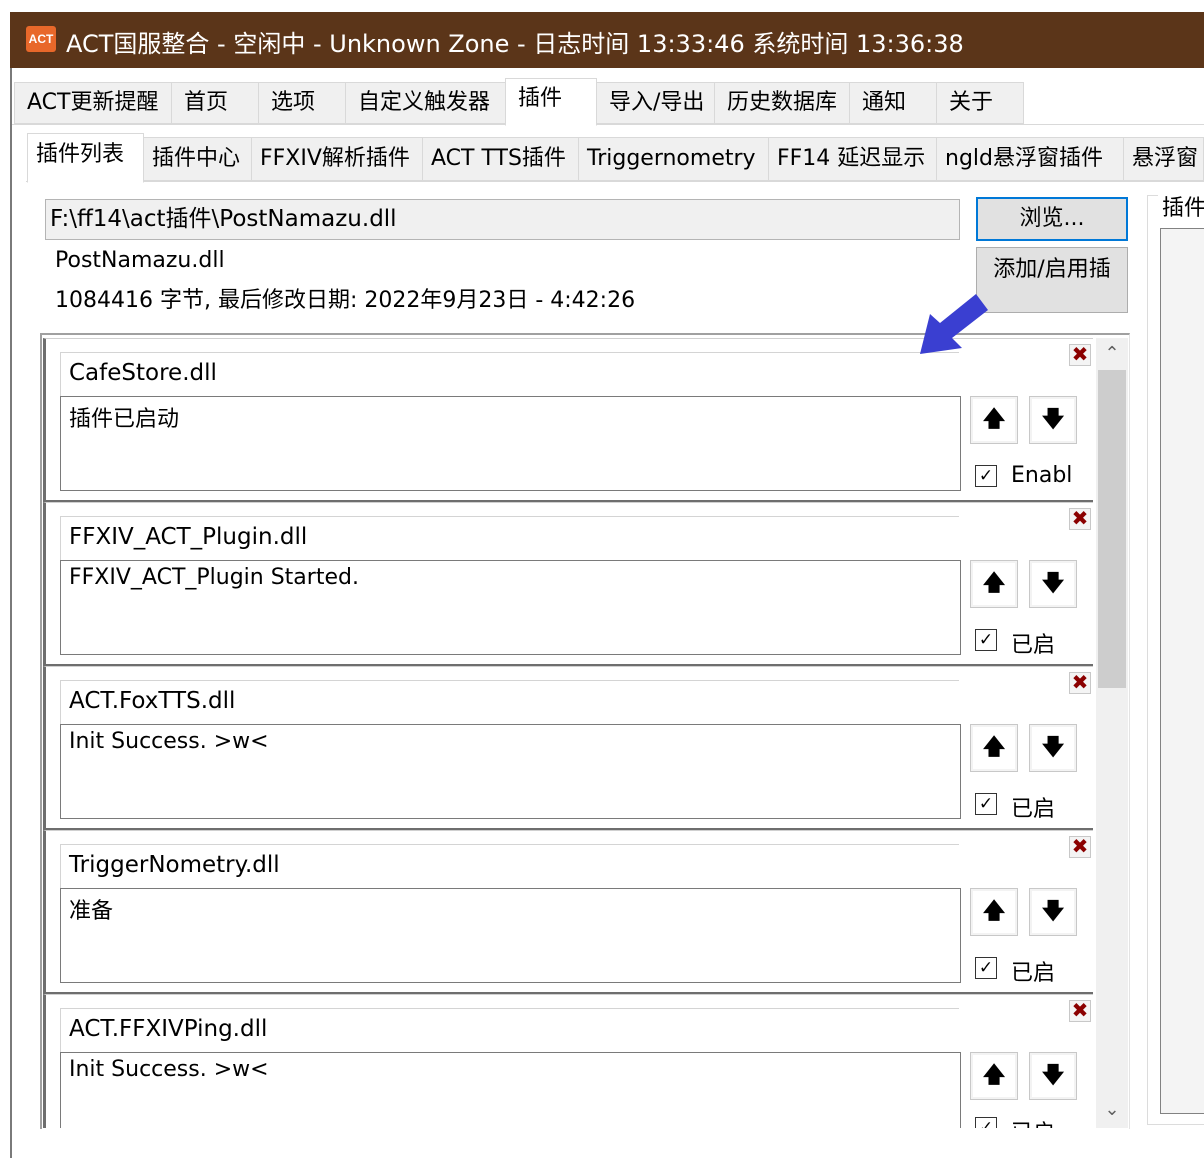 This screenshot has height=1158, width=1204. Describe the element at coordinates (509, 866) in the screenshot. I see `plugin-file-name: TriggerNometry.dll` at that location.